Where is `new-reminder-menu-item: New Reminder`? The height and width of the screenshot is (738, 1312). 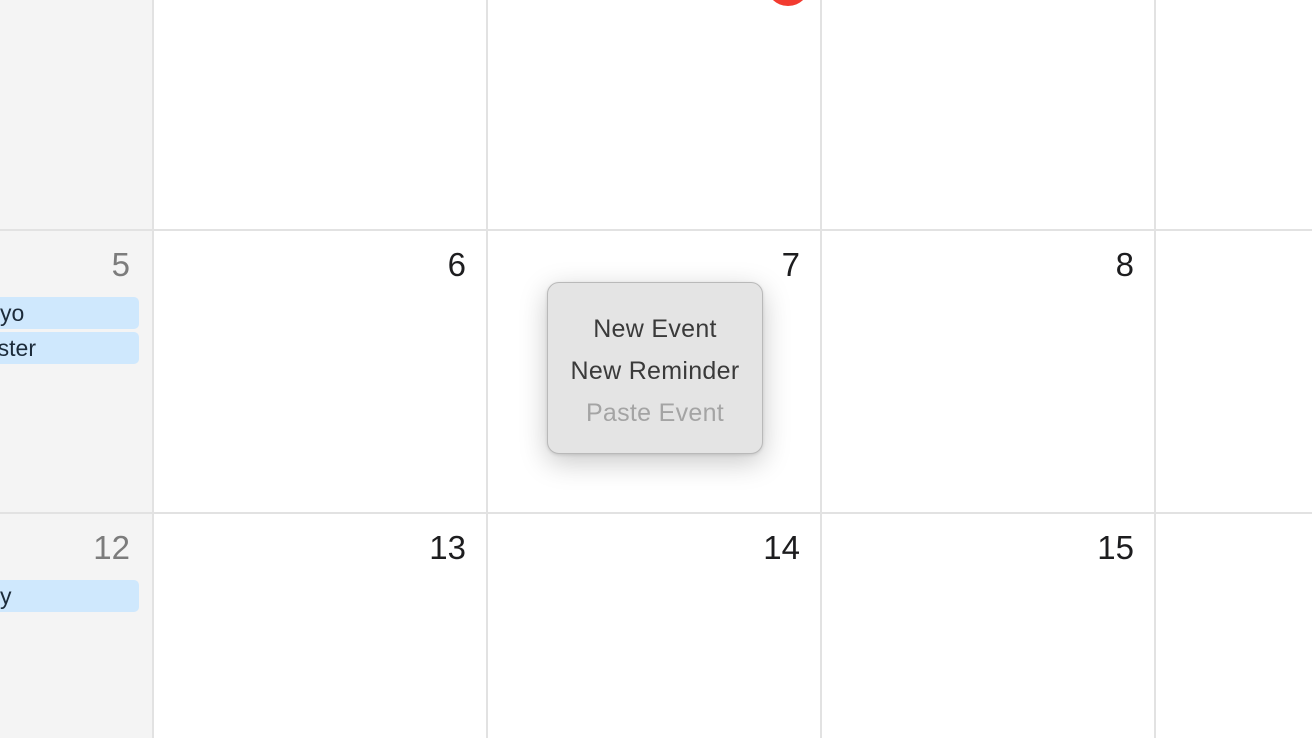 new-reminder-menu-item: New Reminder is located at coordinates (655, 371).